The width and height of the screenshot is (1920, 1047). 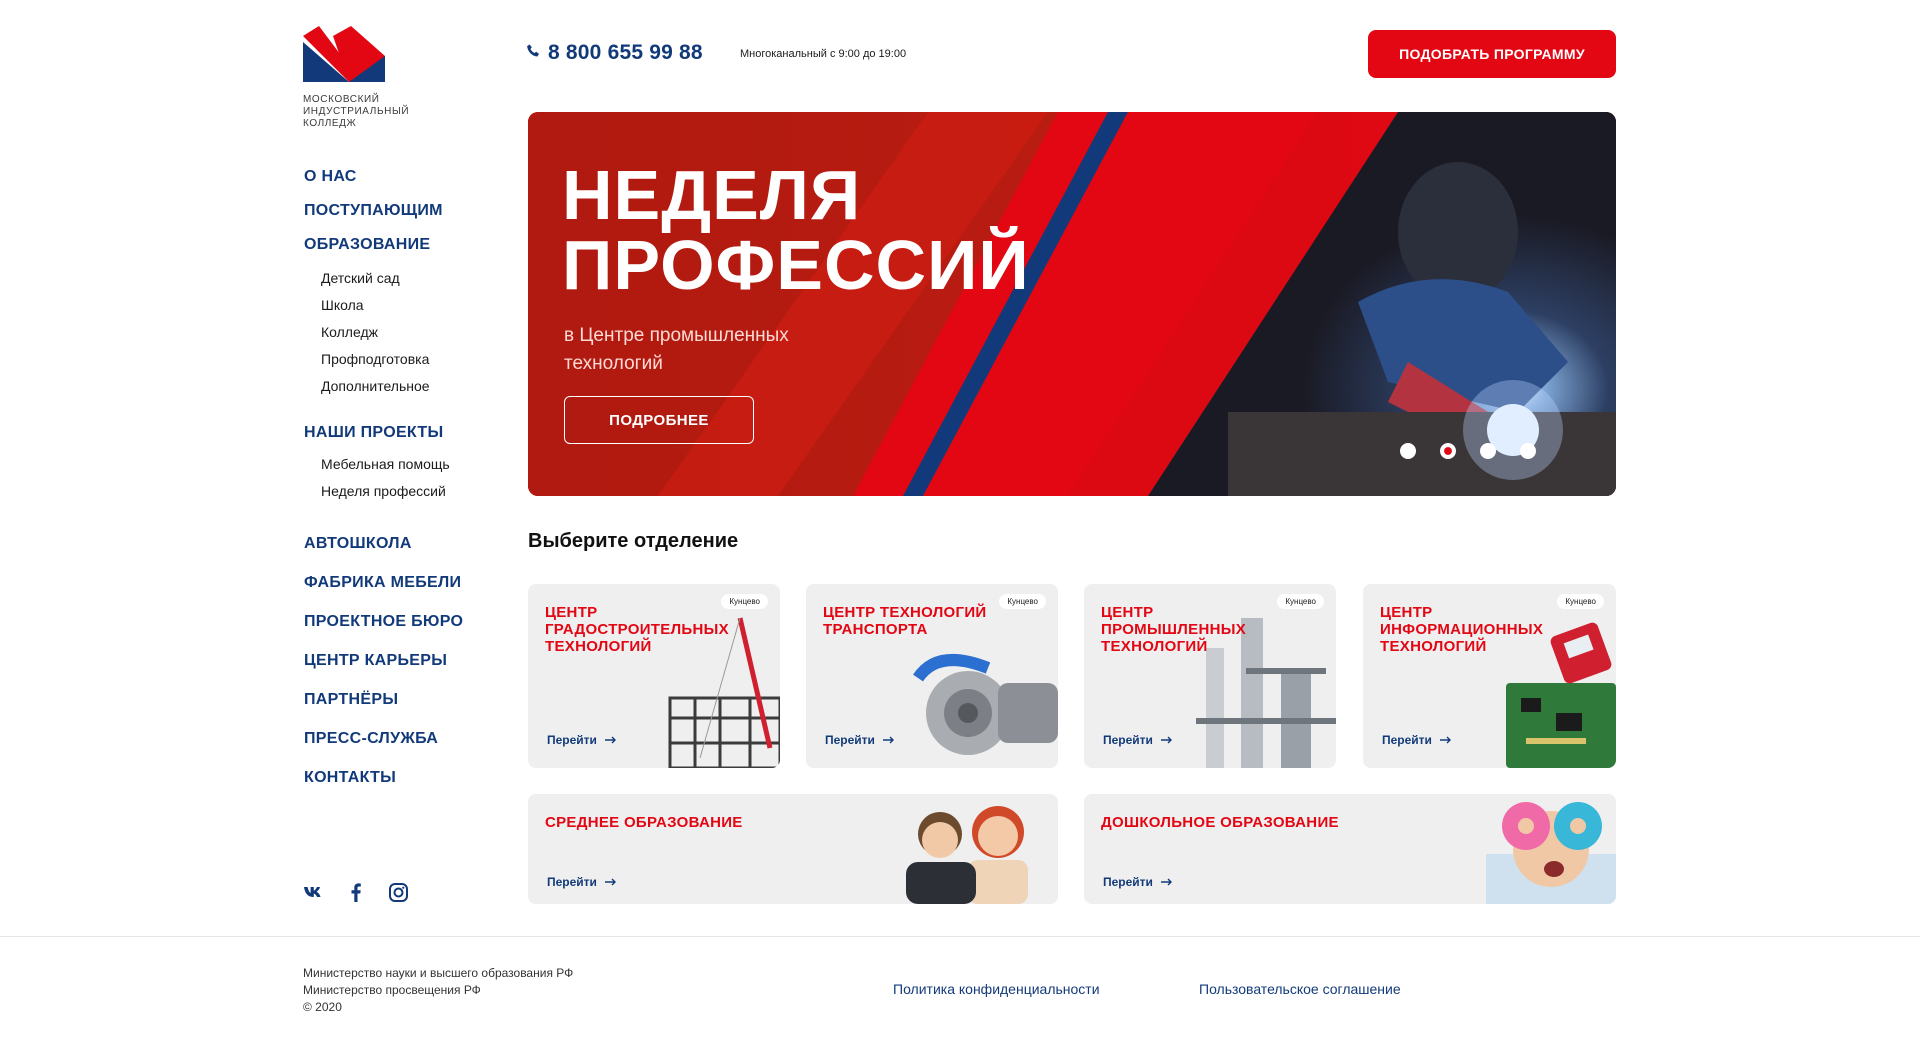 I want to click on phone-icon, so click(x=533, y=53).